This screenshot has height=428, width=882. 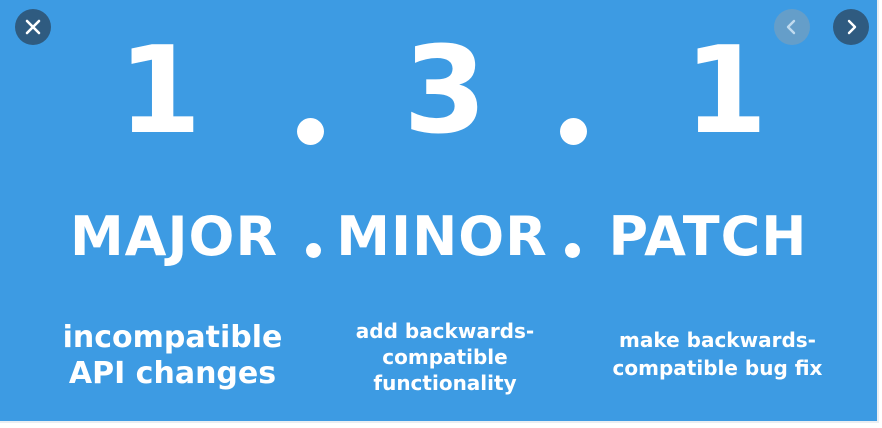 I want to click on minor-description-line: compatible, so click(x=445, y=357).